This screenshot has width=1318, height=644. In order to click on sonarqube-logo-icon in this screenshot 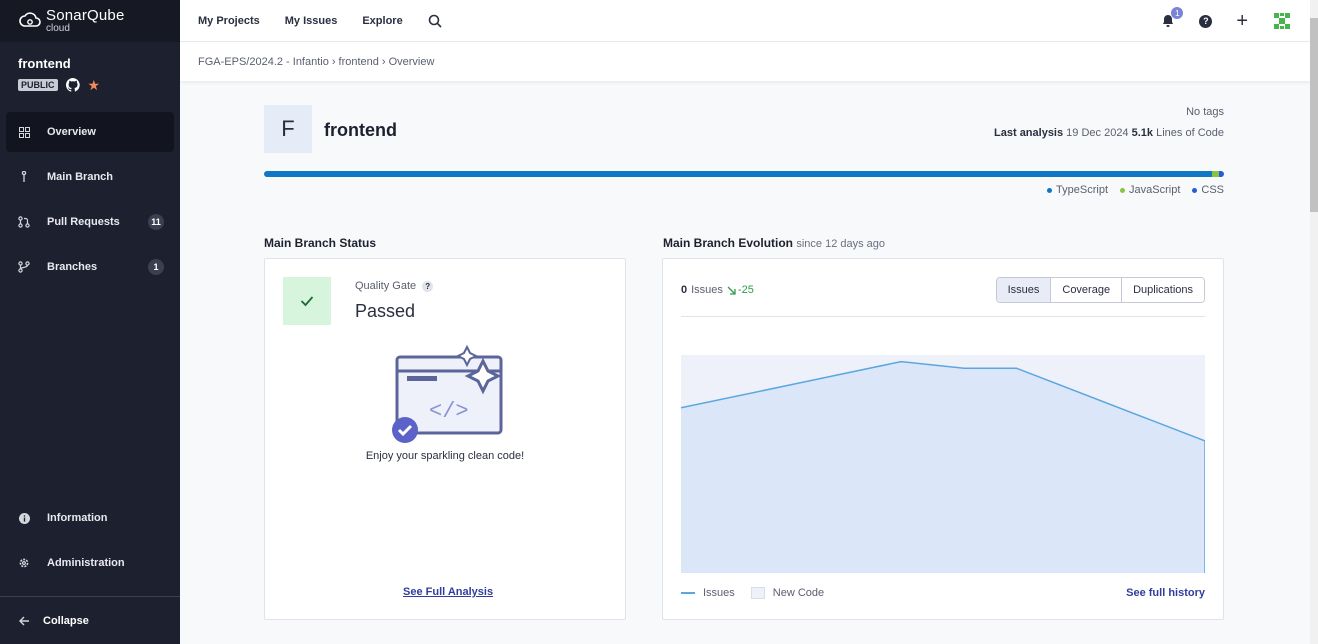, I will do `click(30, 19)`.